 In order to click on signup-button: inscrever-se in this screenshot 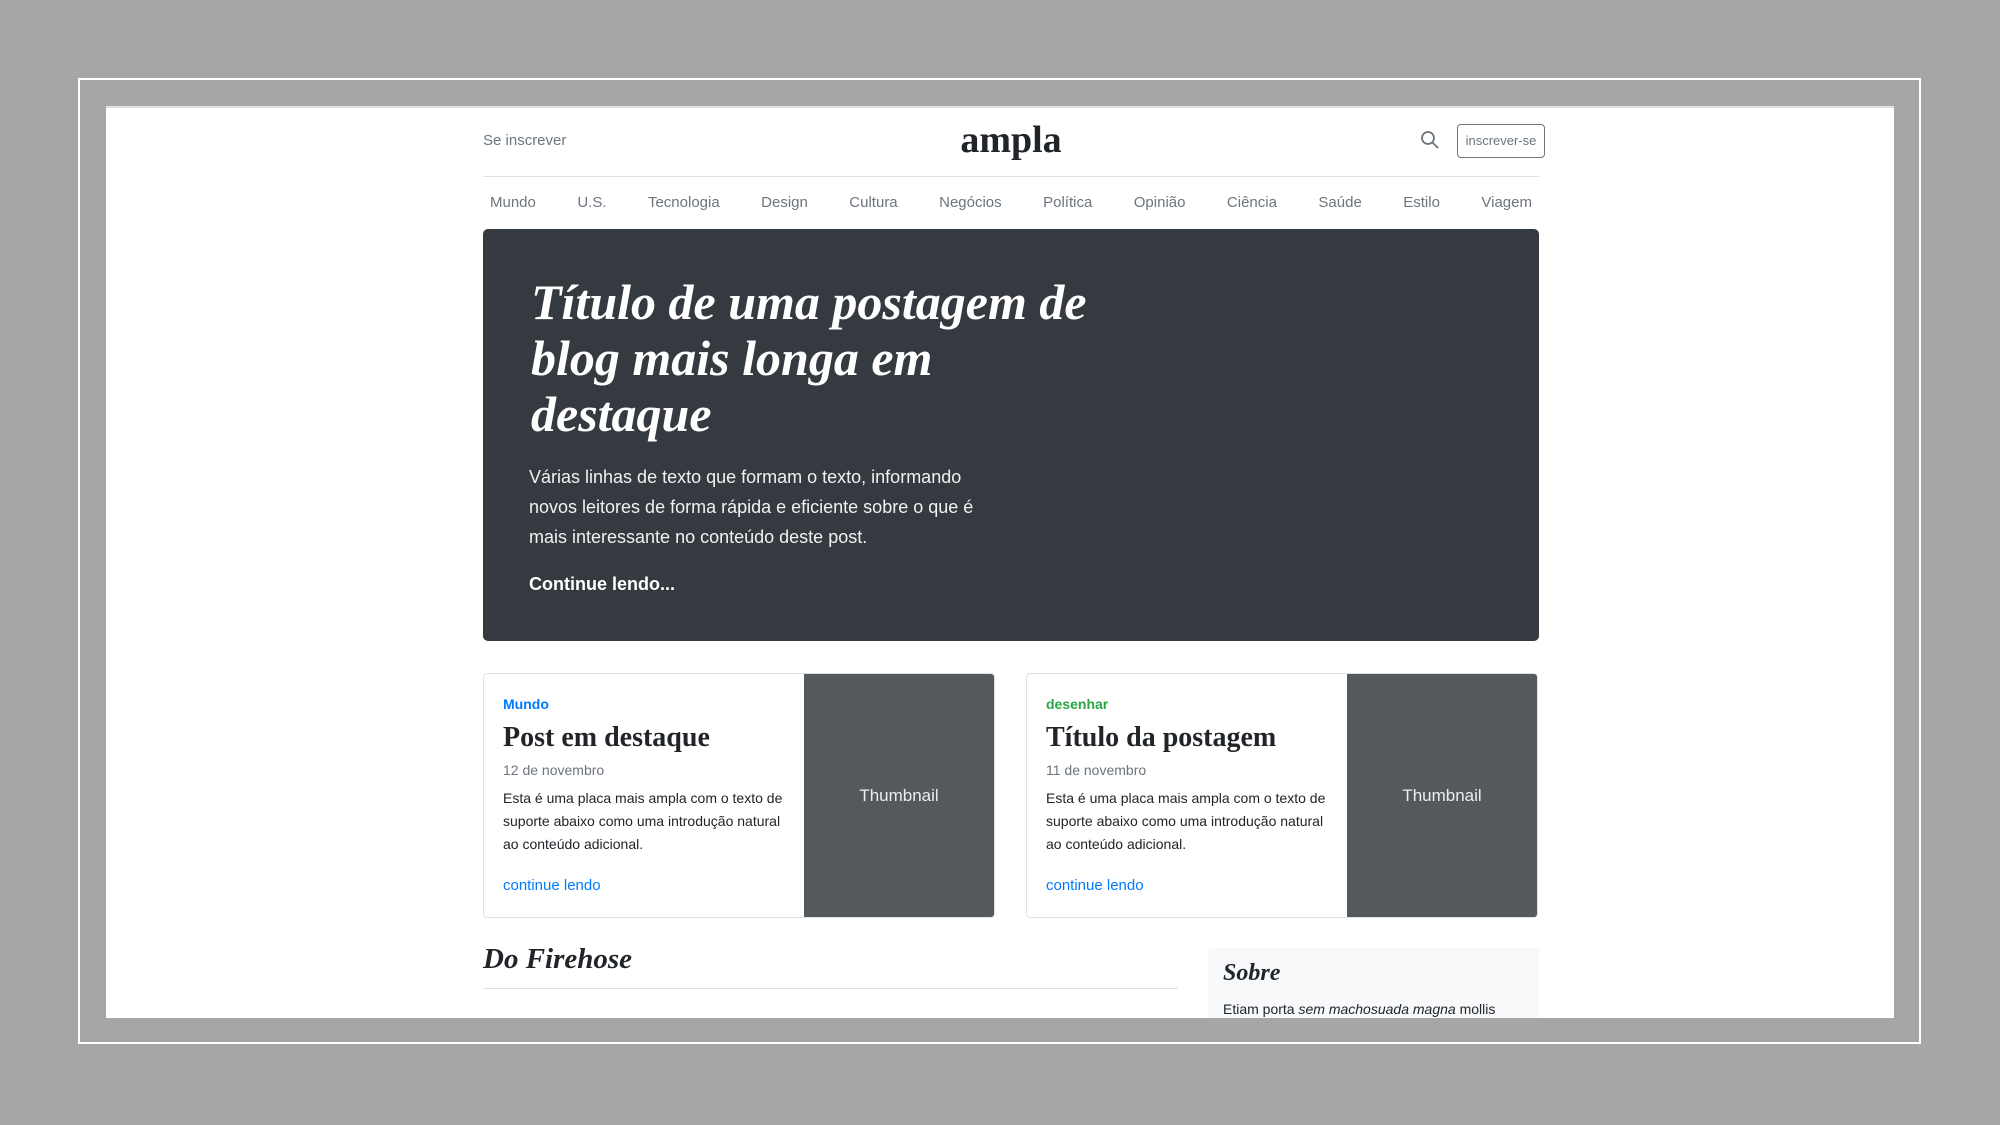, I will do `click(1501, 141)`.